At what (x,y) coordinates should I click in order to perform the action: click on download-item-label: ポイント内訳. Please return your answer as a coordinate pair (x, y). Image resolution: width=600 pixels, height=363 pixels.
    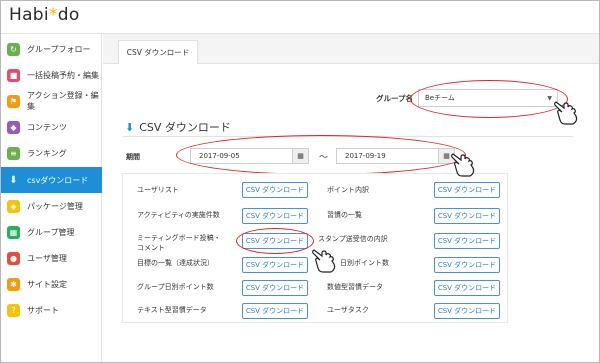
    Looking at the image, I should click on (348, 190).